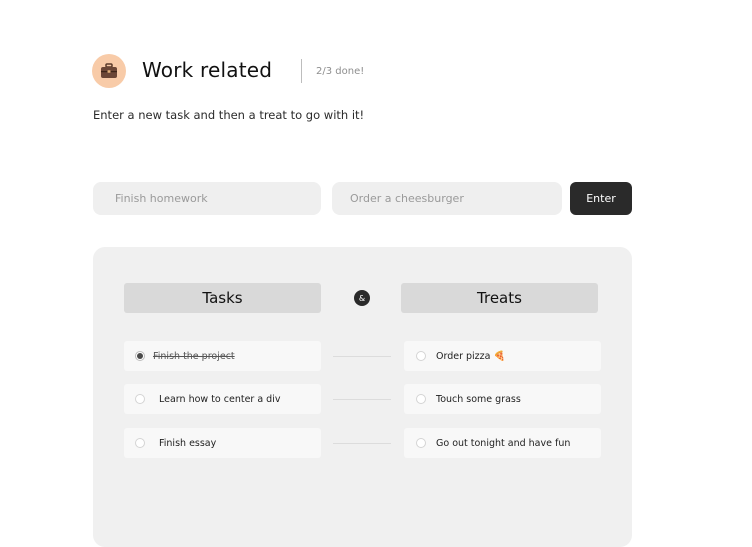  Describe the element at coordinates (340, 71) in the screenshot. I see `progress-text: 2/3 done!` at that location.